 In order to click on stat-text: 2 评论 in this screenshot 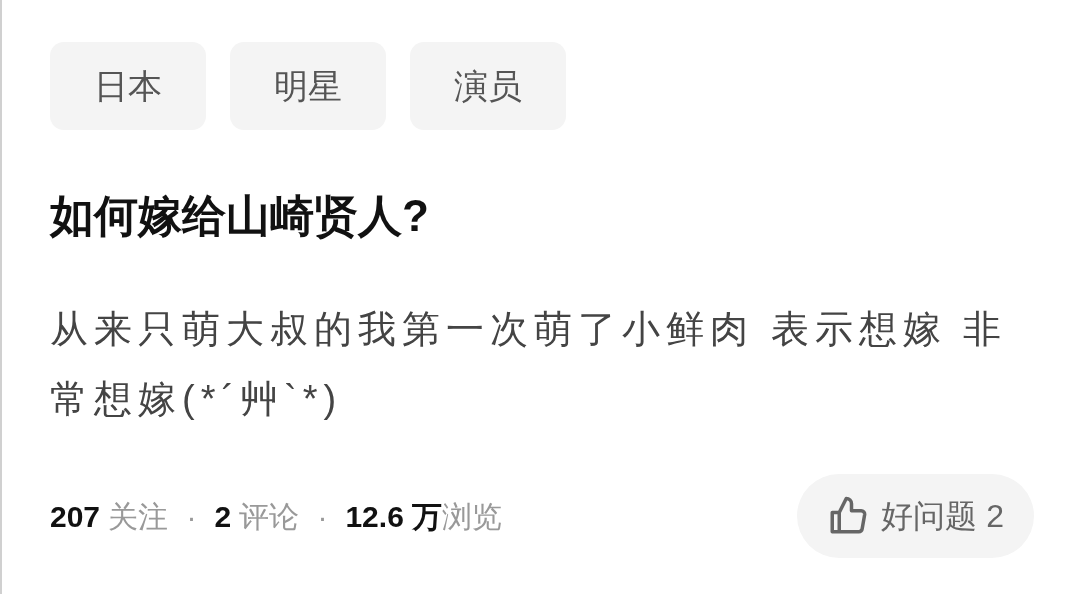, I will do `click(257, 516)`.